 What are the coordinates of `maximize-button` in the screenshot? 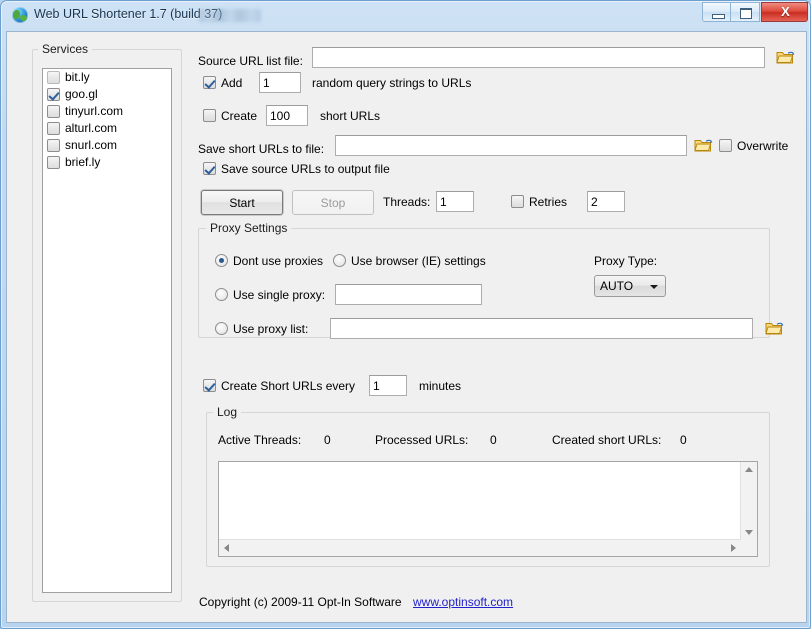 It's located at (745, 12).